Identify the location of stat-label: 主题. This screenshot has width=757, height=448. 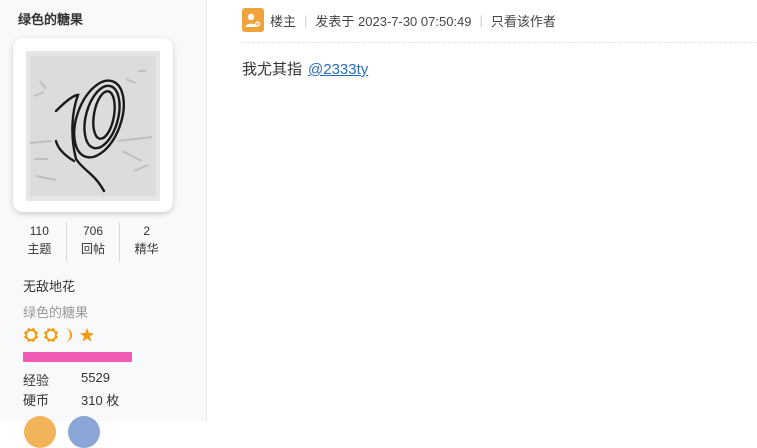
(39, 249).